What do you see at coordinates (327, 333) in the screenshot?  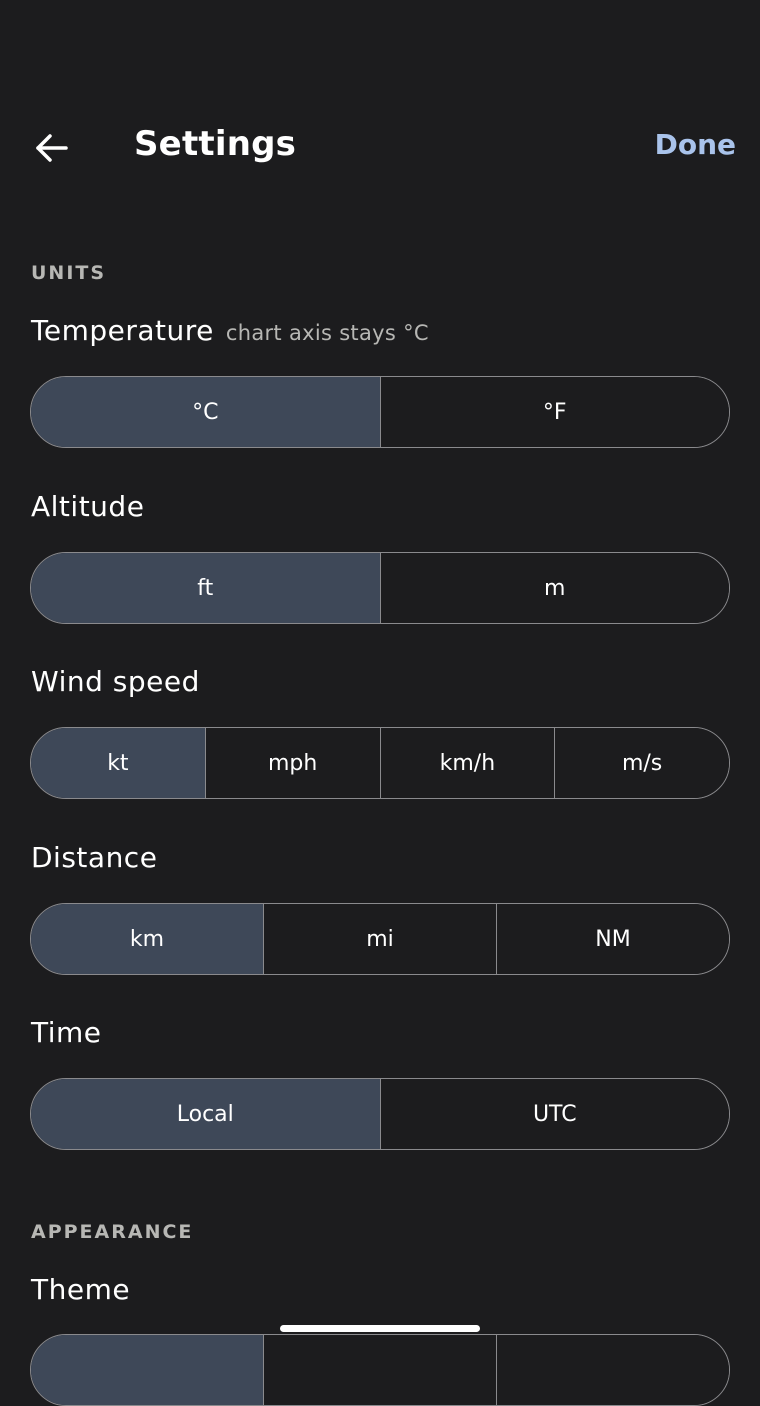 I see `temperature-hint: chart axis stays °C` at bounding box center [327, 333].